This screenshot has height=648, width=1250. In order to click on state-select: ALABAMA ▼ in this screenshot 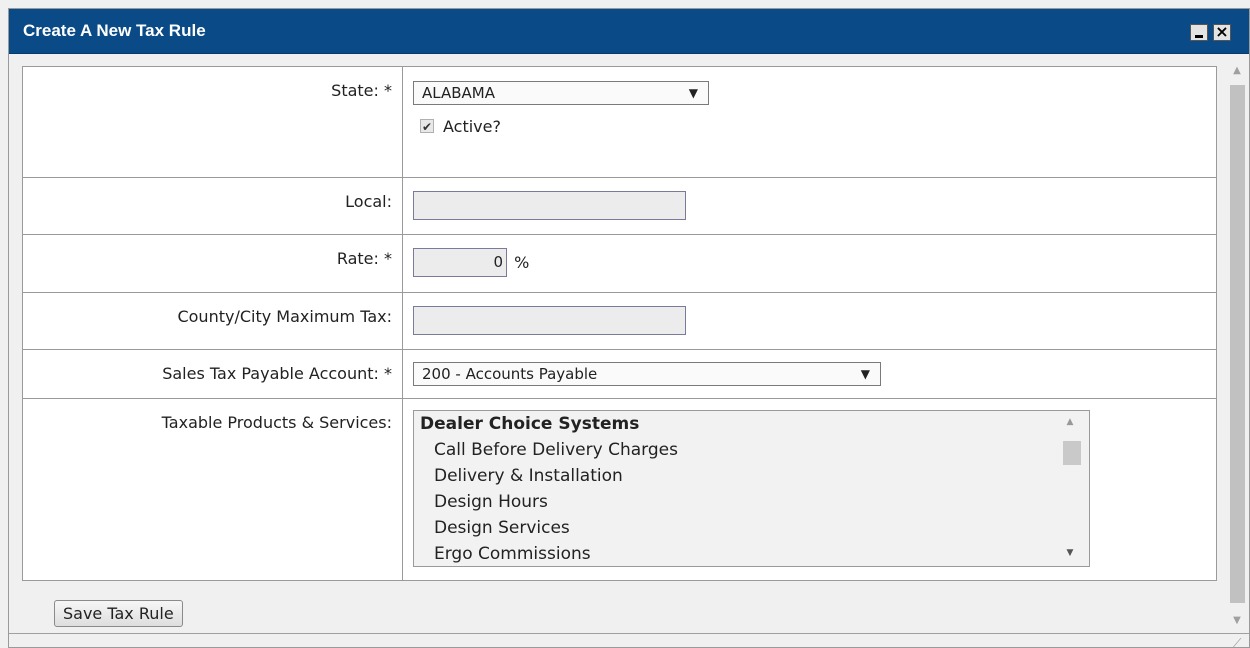, I will do `click(561, 93)`.